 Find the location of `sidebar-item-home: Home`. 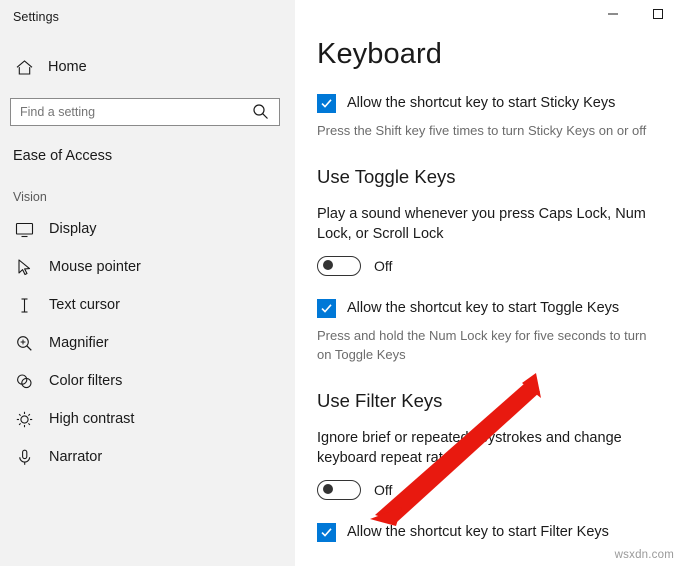

sidebar-item-home: Home is located at coordinates (147, 67).